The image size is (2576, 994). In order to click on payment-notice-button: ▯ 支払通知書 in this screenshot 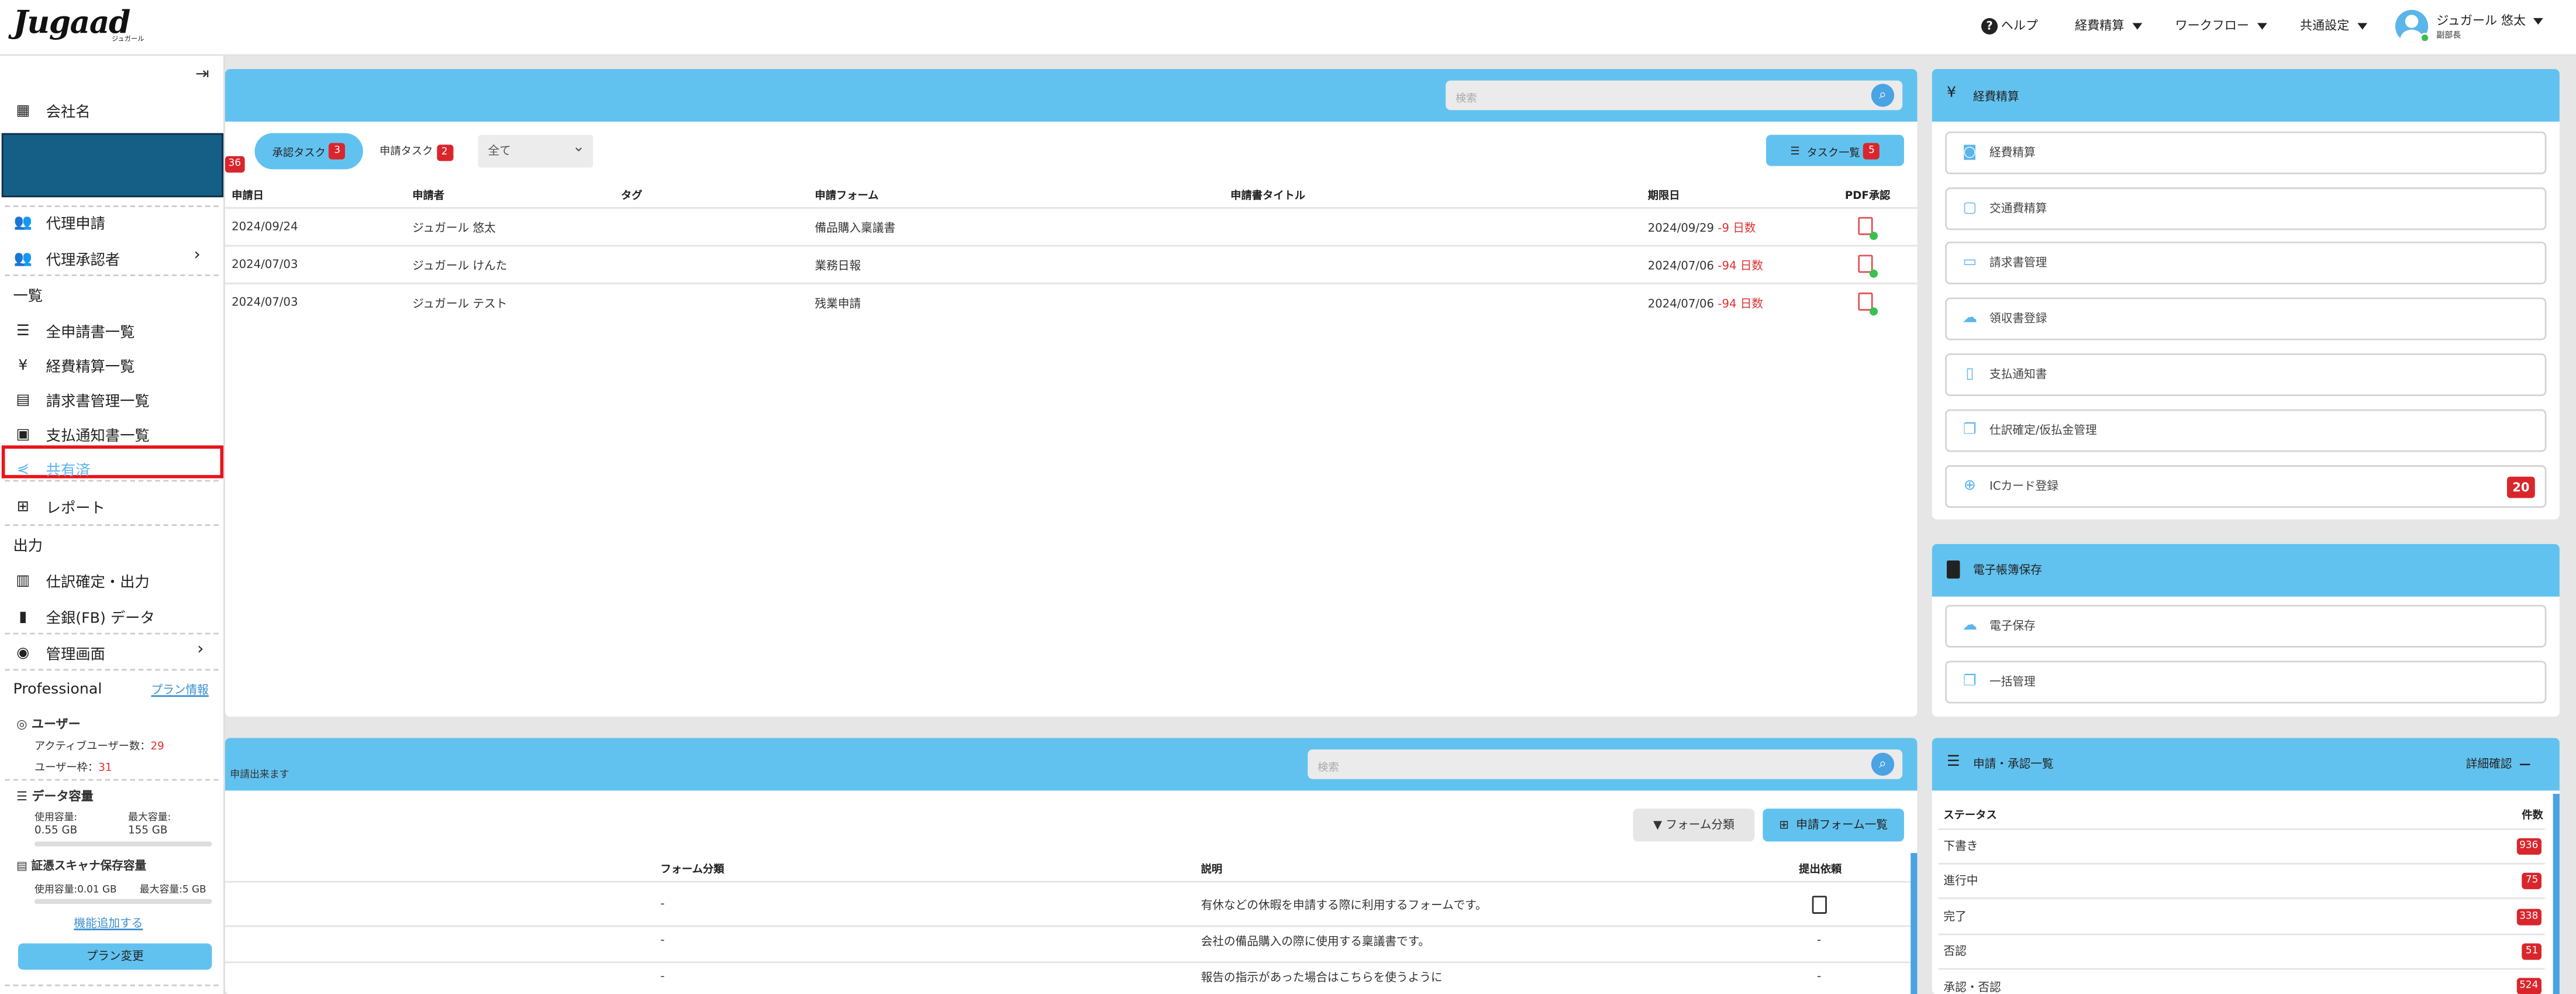, I will do `click(2246, 375)`.